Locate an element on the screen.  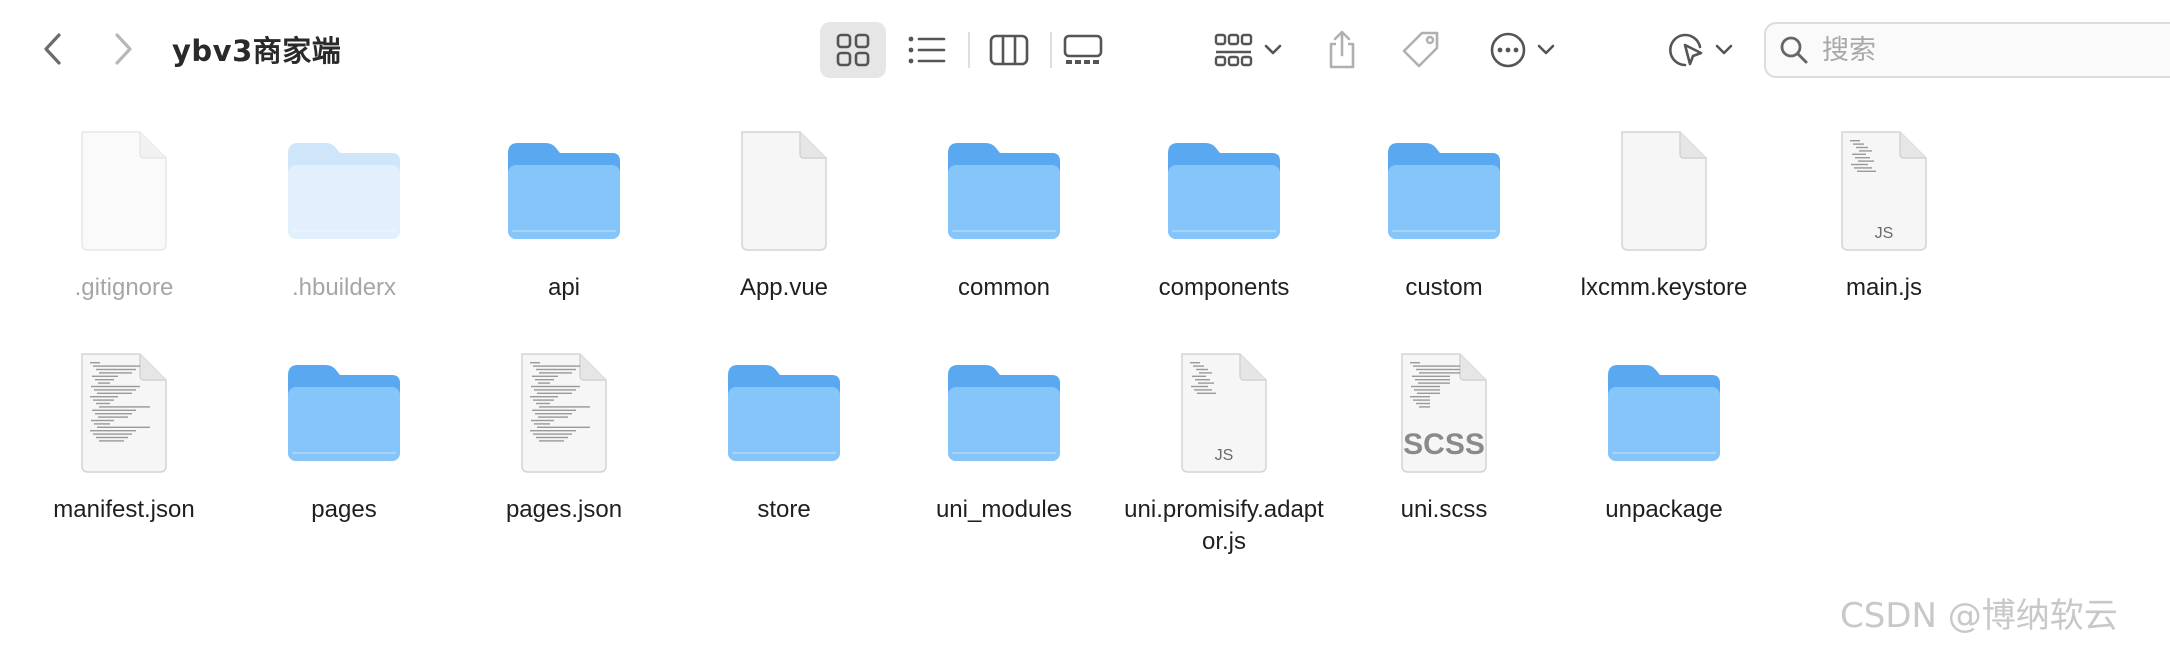
search-field is located at coordinates (1967, 50).